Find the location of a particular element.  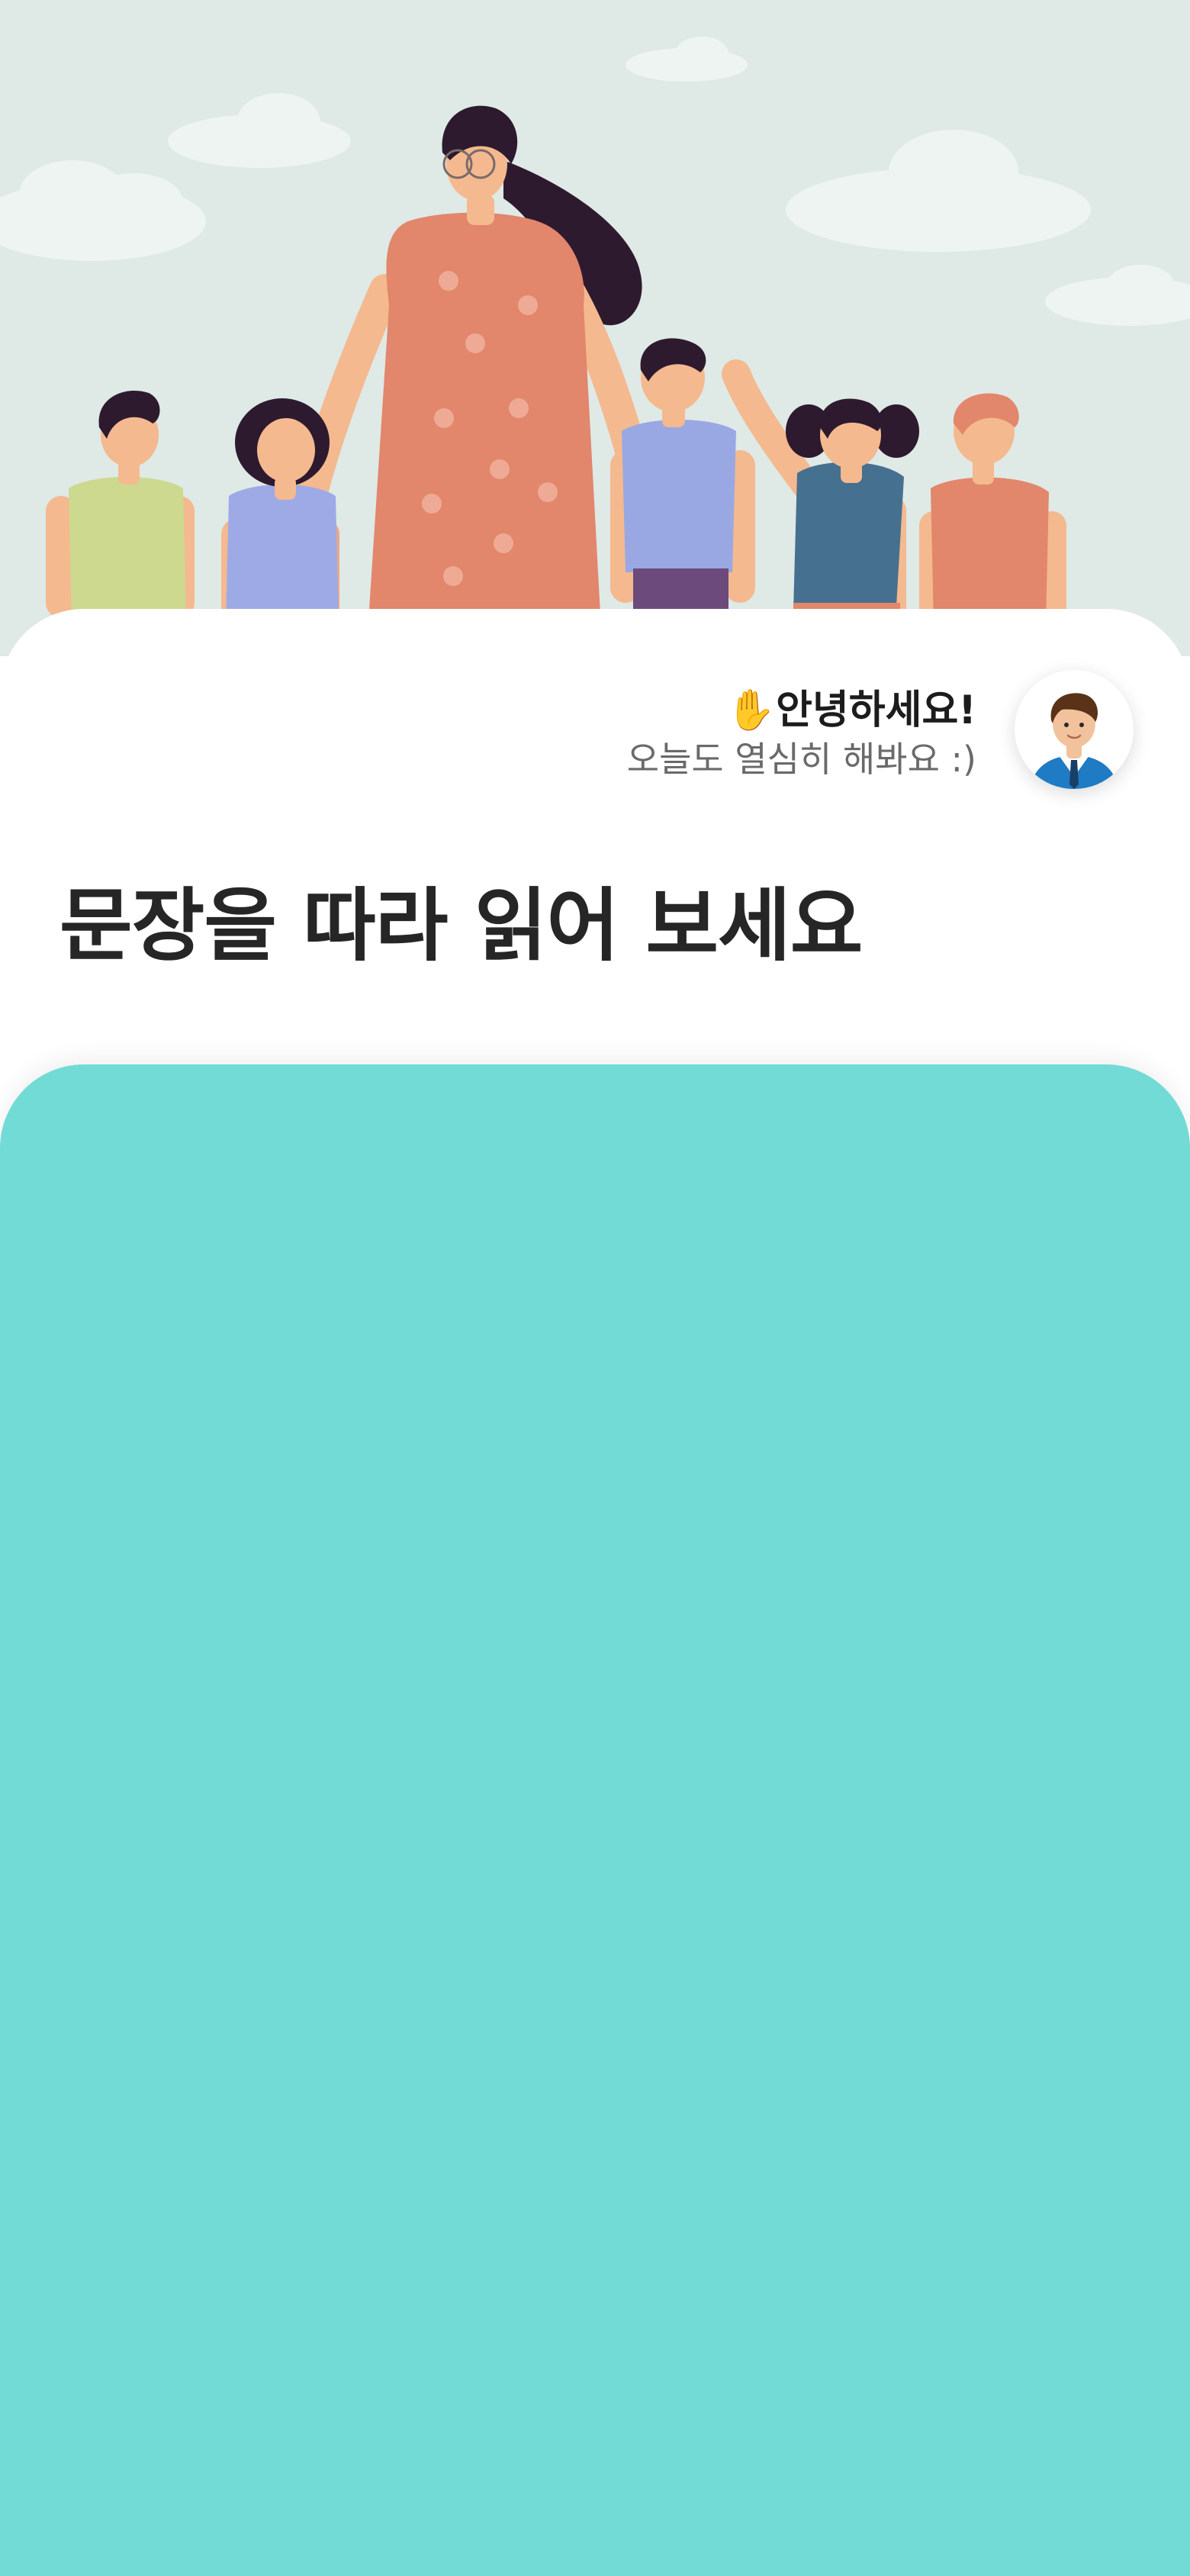

greeting-subtitle: 오늘도 열심히 해봐요 :) is located at coordinates (801, 759).